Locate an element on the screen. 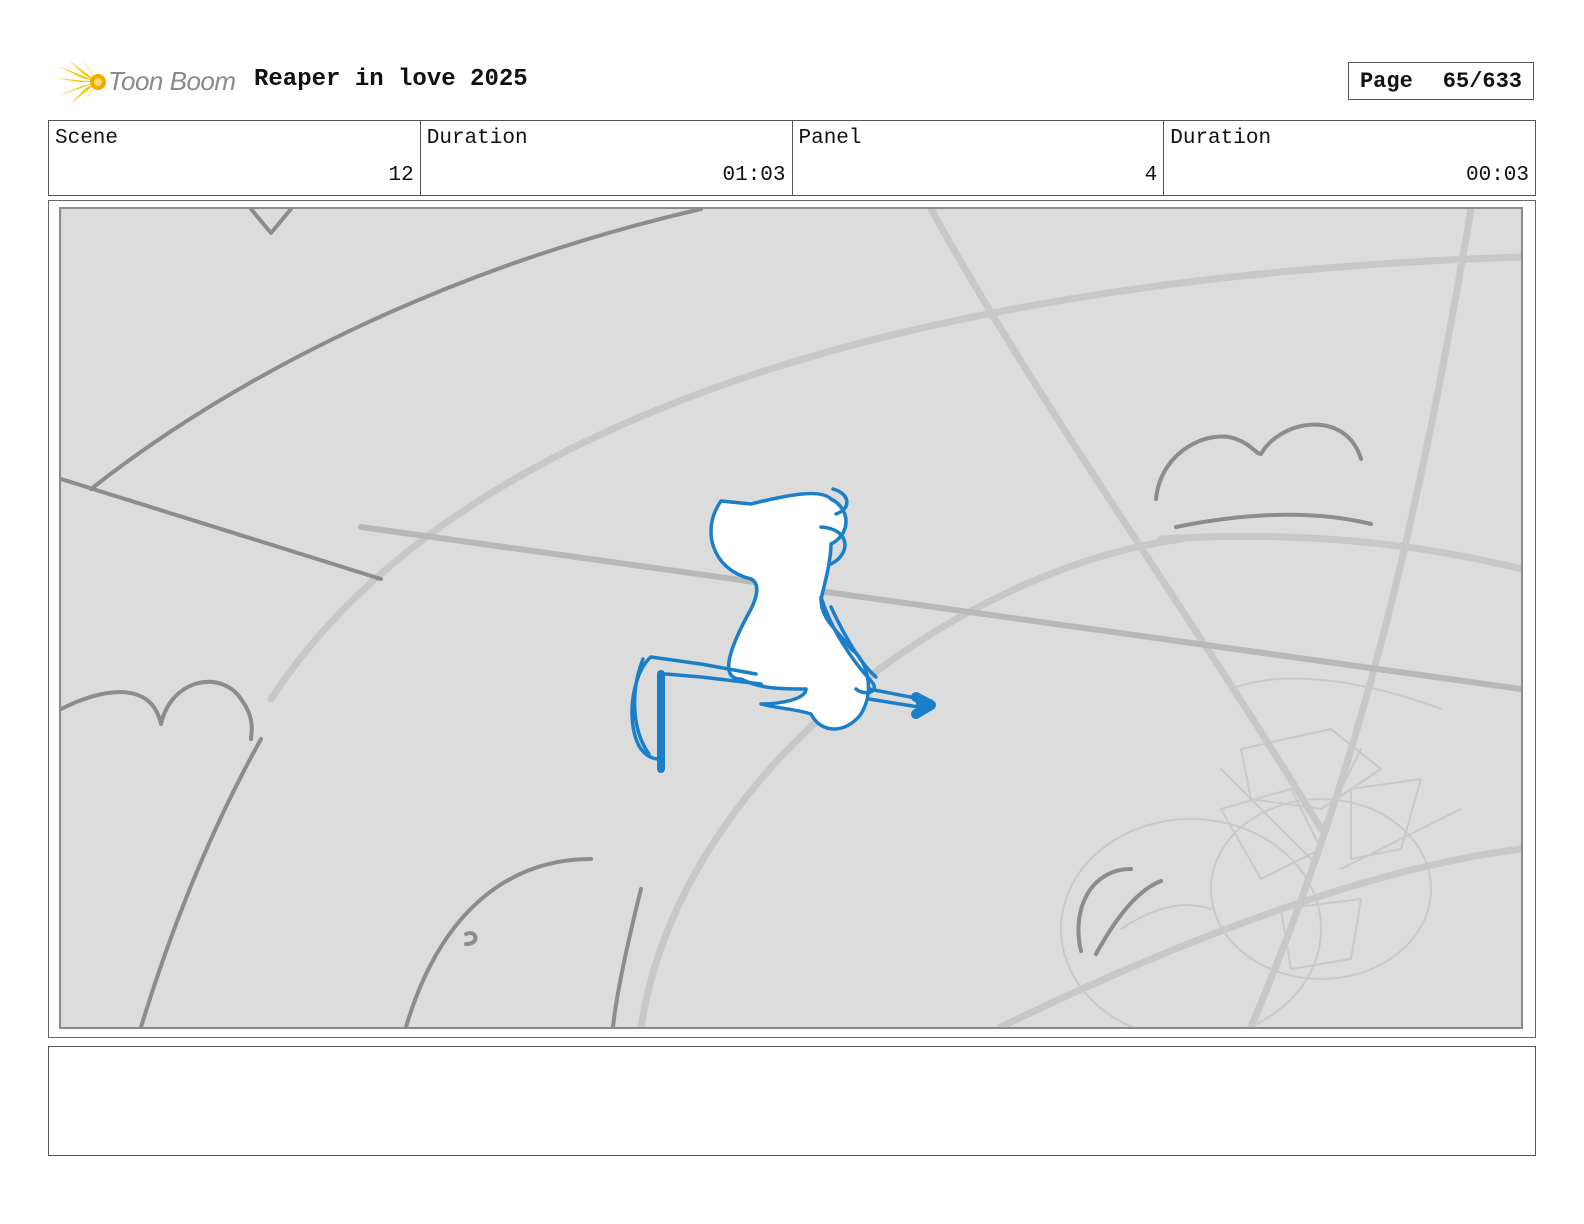 This screenshot has height=1224, width=1584. toon-boom-logo: Toon Boom is located at coordinates (147, 82).